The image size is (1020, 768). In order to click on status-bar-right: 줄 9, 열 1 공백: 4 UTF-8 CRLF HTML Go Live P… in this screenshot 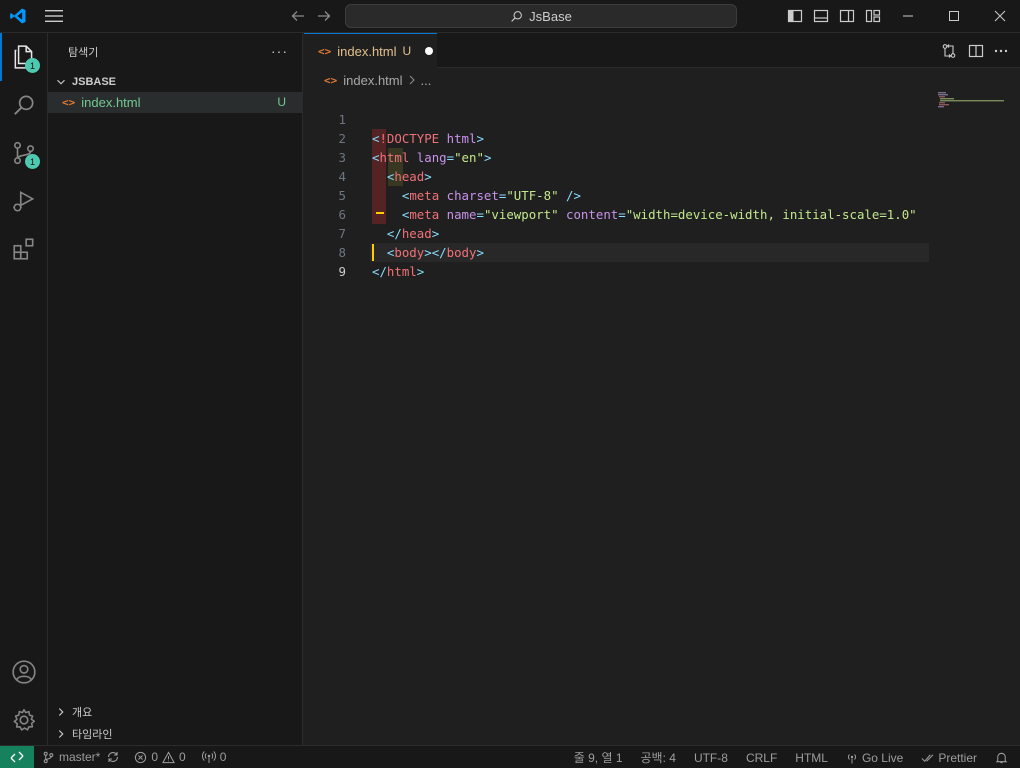, I will do `click(797, 757)`.